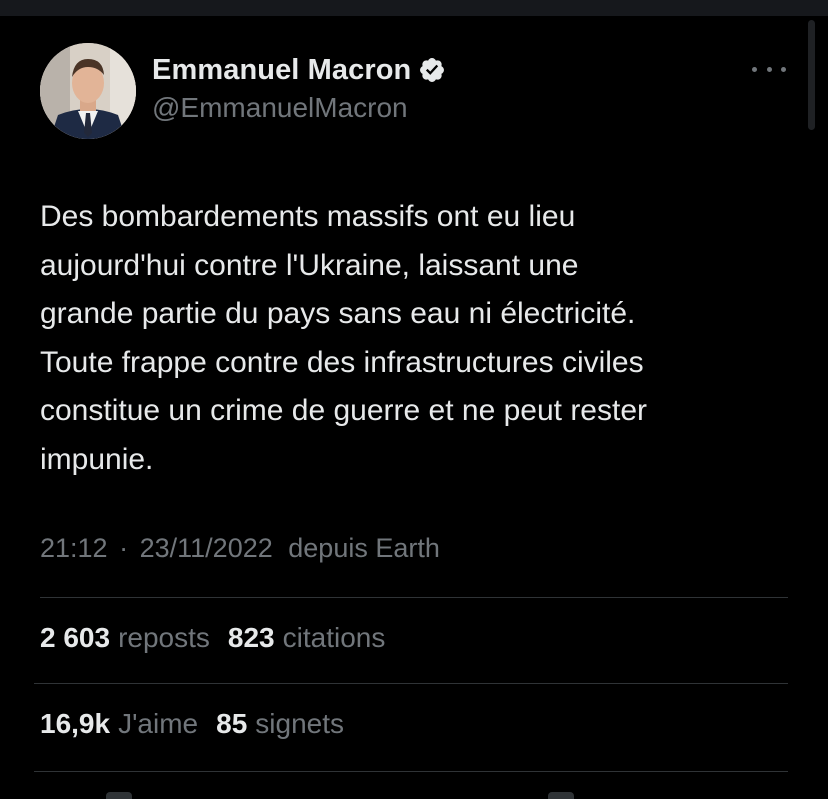 This screenshot has height=799, width=828. What do you see at coordinates (364, 548) in the screenshot?
I see `tweet-source: depuis Earth` at bounding box center [364, 548].